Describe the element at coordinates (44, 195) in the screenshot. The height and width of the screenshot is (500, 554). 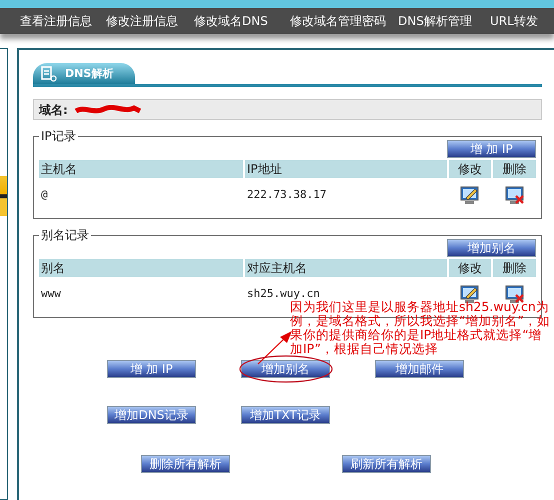
I see `table-cell-text: @` at that location.